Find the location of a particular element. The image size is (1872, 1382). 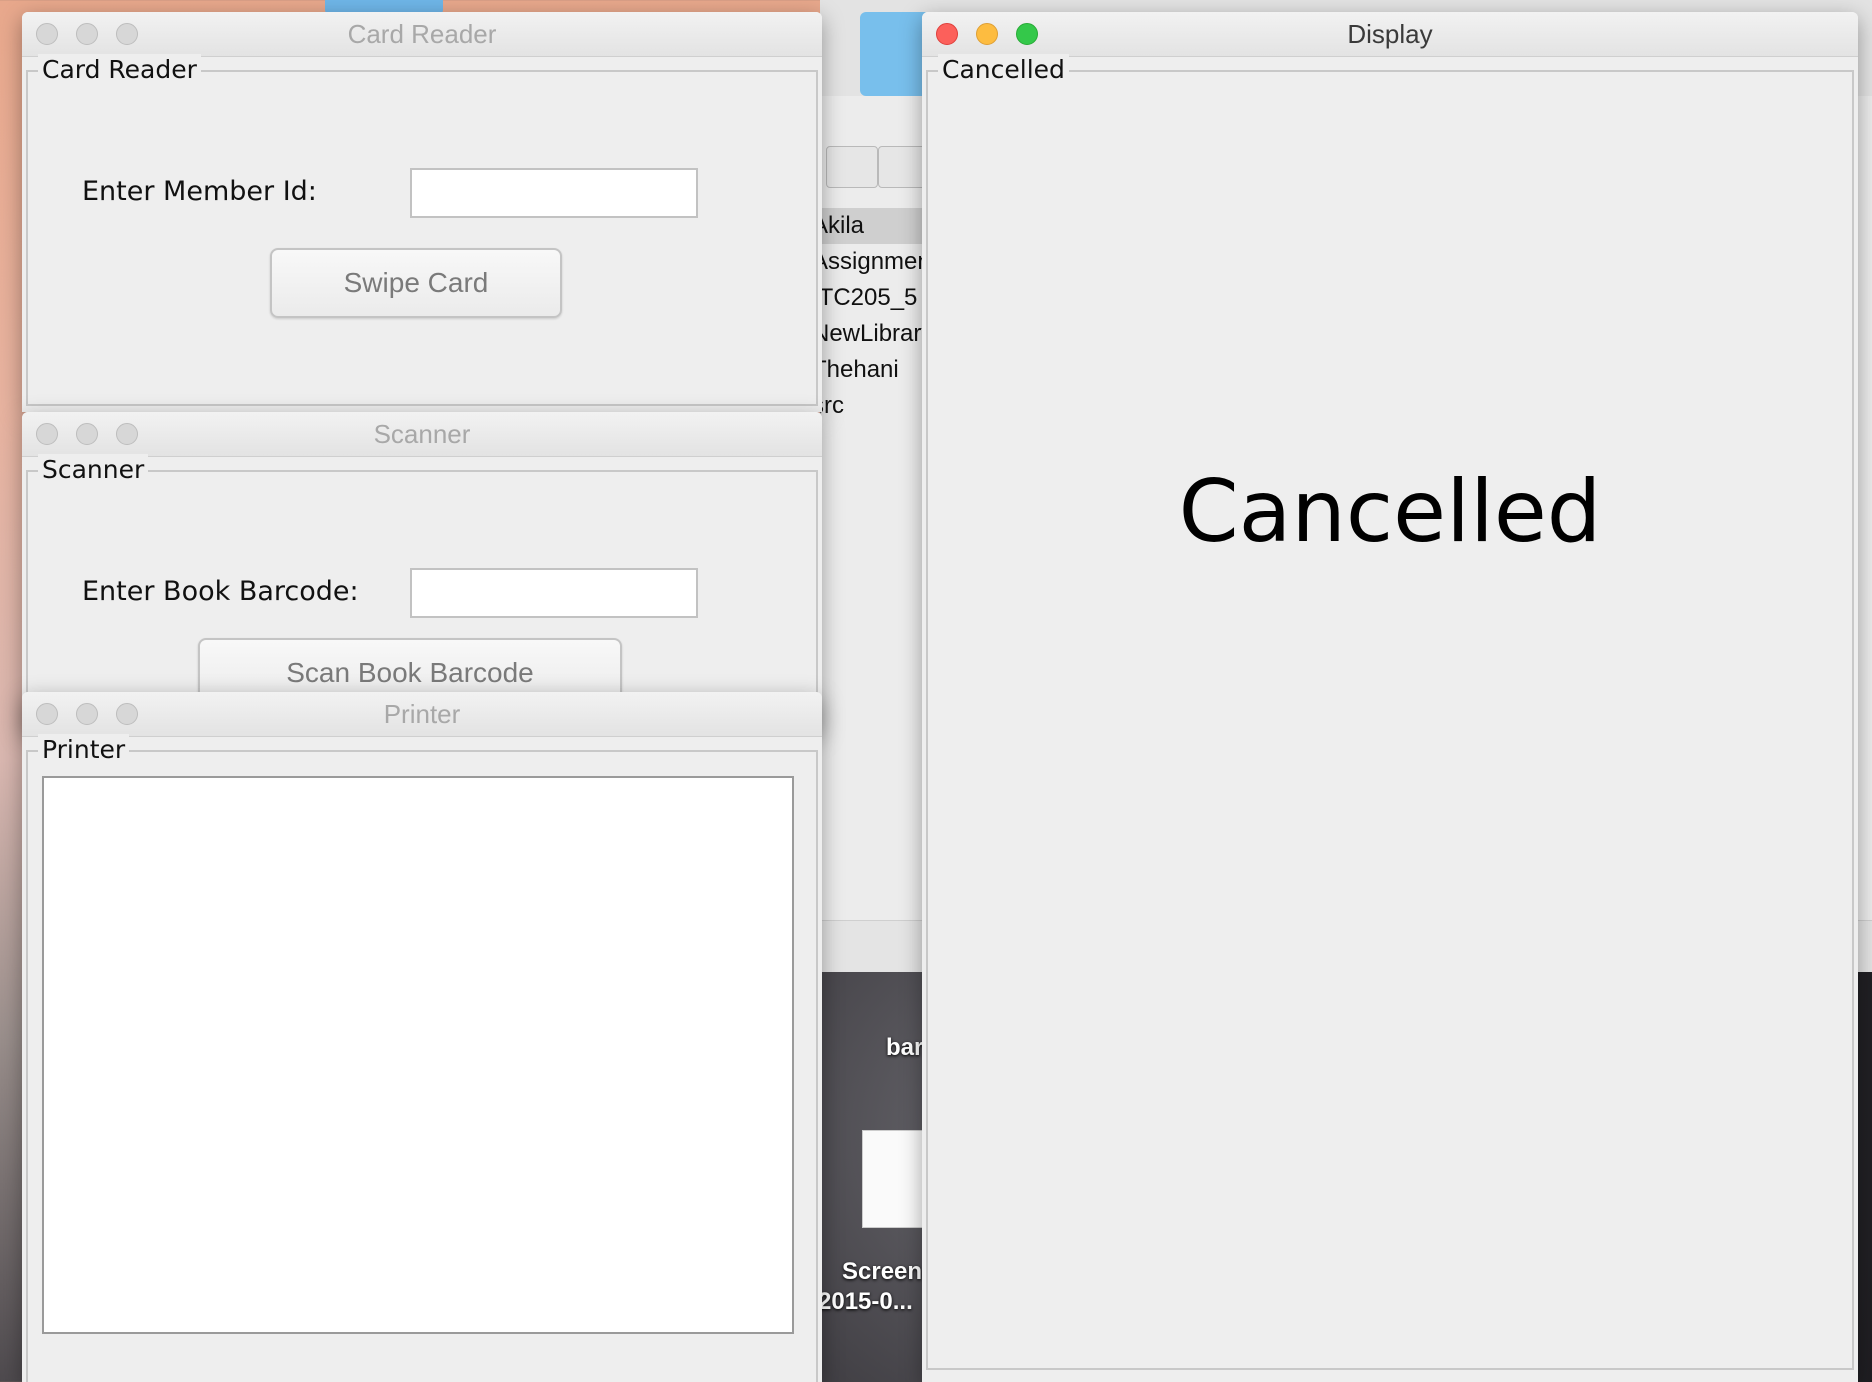

swipe-card-button: Swipe Card is located at coordinates (416, 283).